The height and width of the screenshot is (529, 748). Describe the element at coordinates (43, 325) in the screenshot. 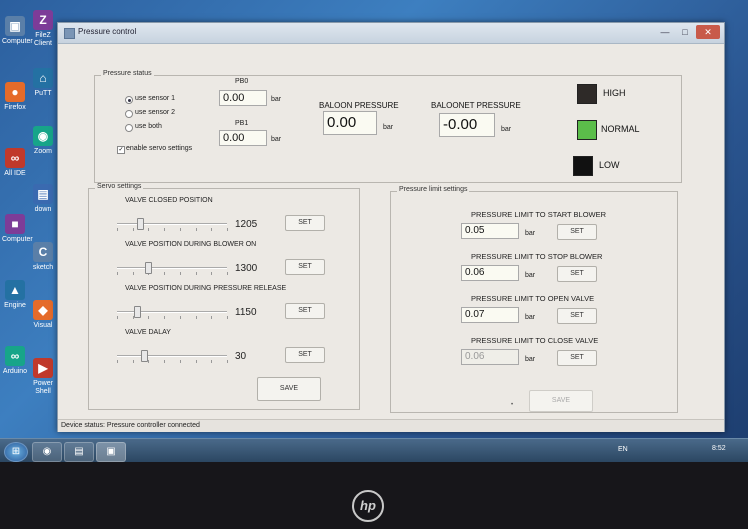

I see `desktop-icon-label: Visual` at that location.